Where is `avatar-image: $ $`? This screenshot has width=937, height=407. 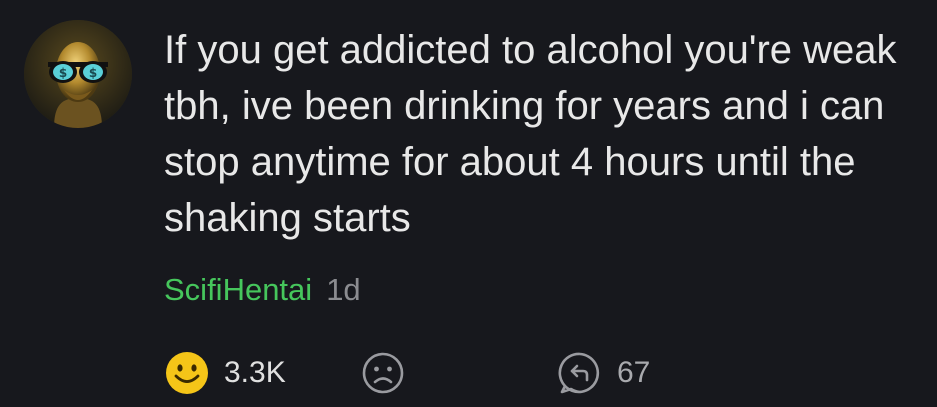
avatar-image: $ $ is located at coordinates (78, 74).